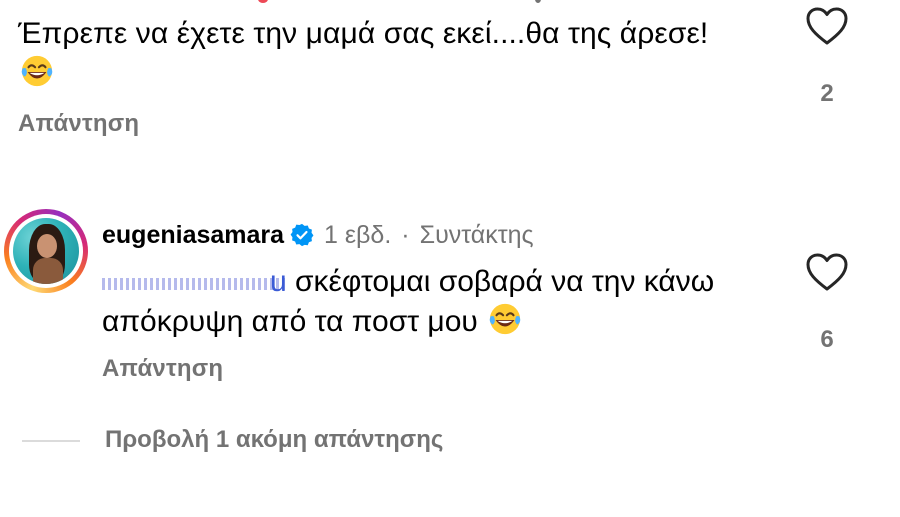 The height and width of the screenshot is (517, 900). Describe the element at coordinates (318, 235) in the screenshot. I see `comment-2-header: eugeniasamara 1 εβδ. · Συντάκτης` at that location.